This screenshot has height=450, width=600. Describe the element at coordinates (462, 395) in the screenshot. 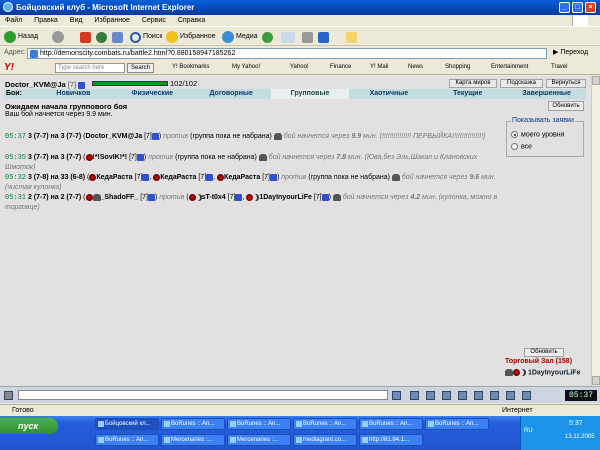

I see `translit-icon` at that location.